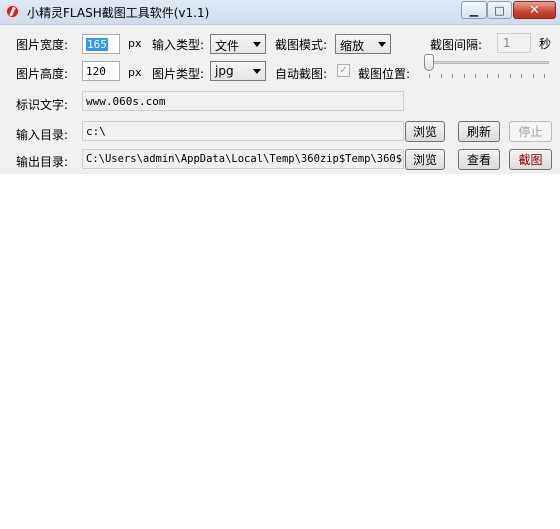  What do you see at coordinates (352, 46) in the screenshot?
I see `mode-value: 缩放` at bounding box center [352, 46].